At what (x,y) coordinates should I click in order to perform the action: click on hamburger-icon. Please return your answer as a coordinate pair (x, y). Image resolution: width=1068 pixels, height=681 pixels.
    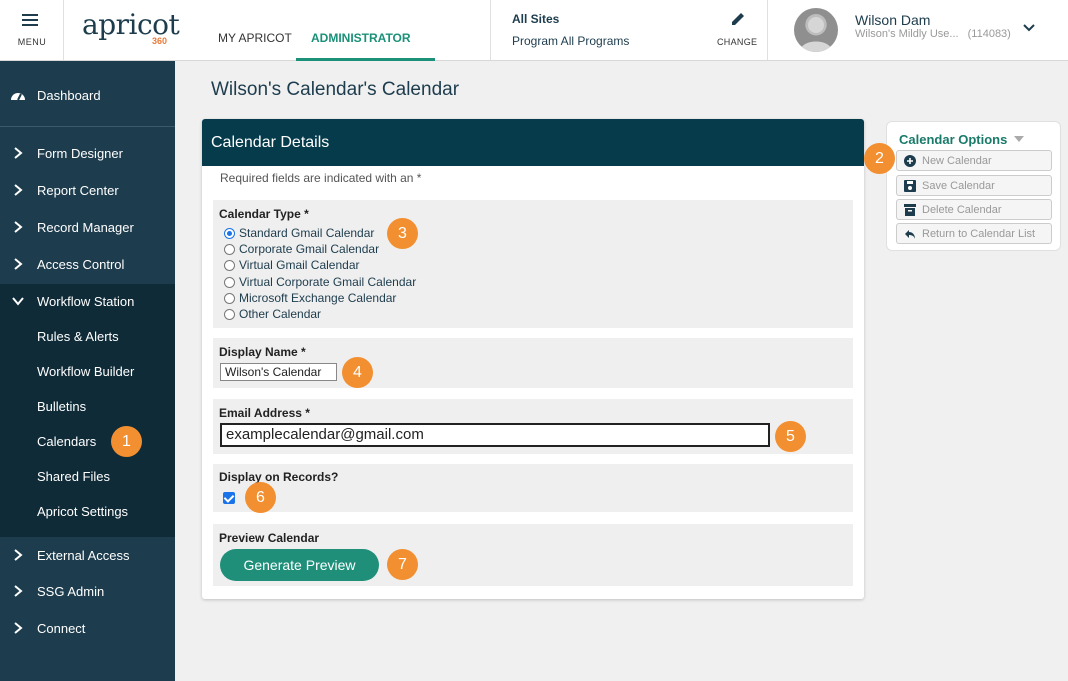
    Looking at the image, I should click on (30, 20).